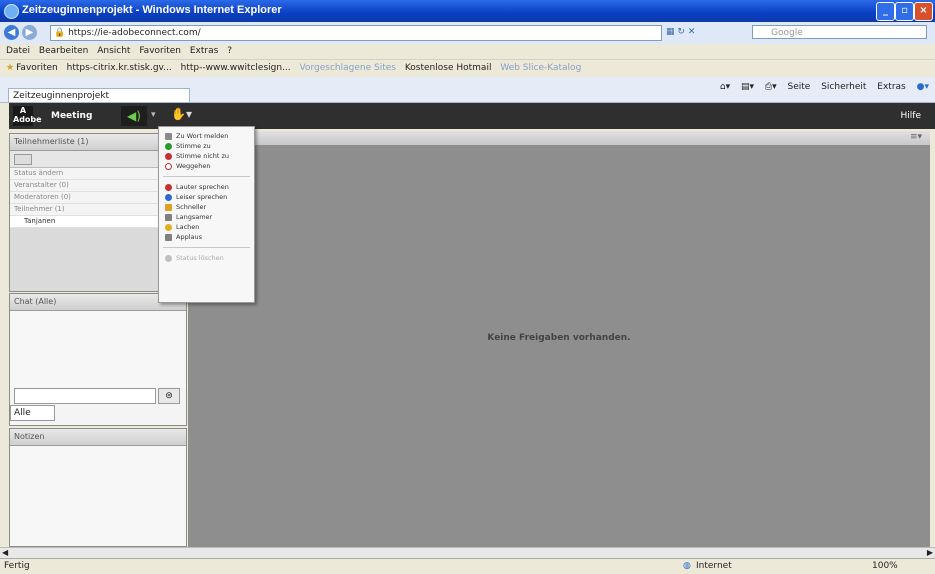 The image size is (935, 574). Describe the element at coordinates (923, 87) in the screenshot. I see `help-icon: ●▾` at that location.